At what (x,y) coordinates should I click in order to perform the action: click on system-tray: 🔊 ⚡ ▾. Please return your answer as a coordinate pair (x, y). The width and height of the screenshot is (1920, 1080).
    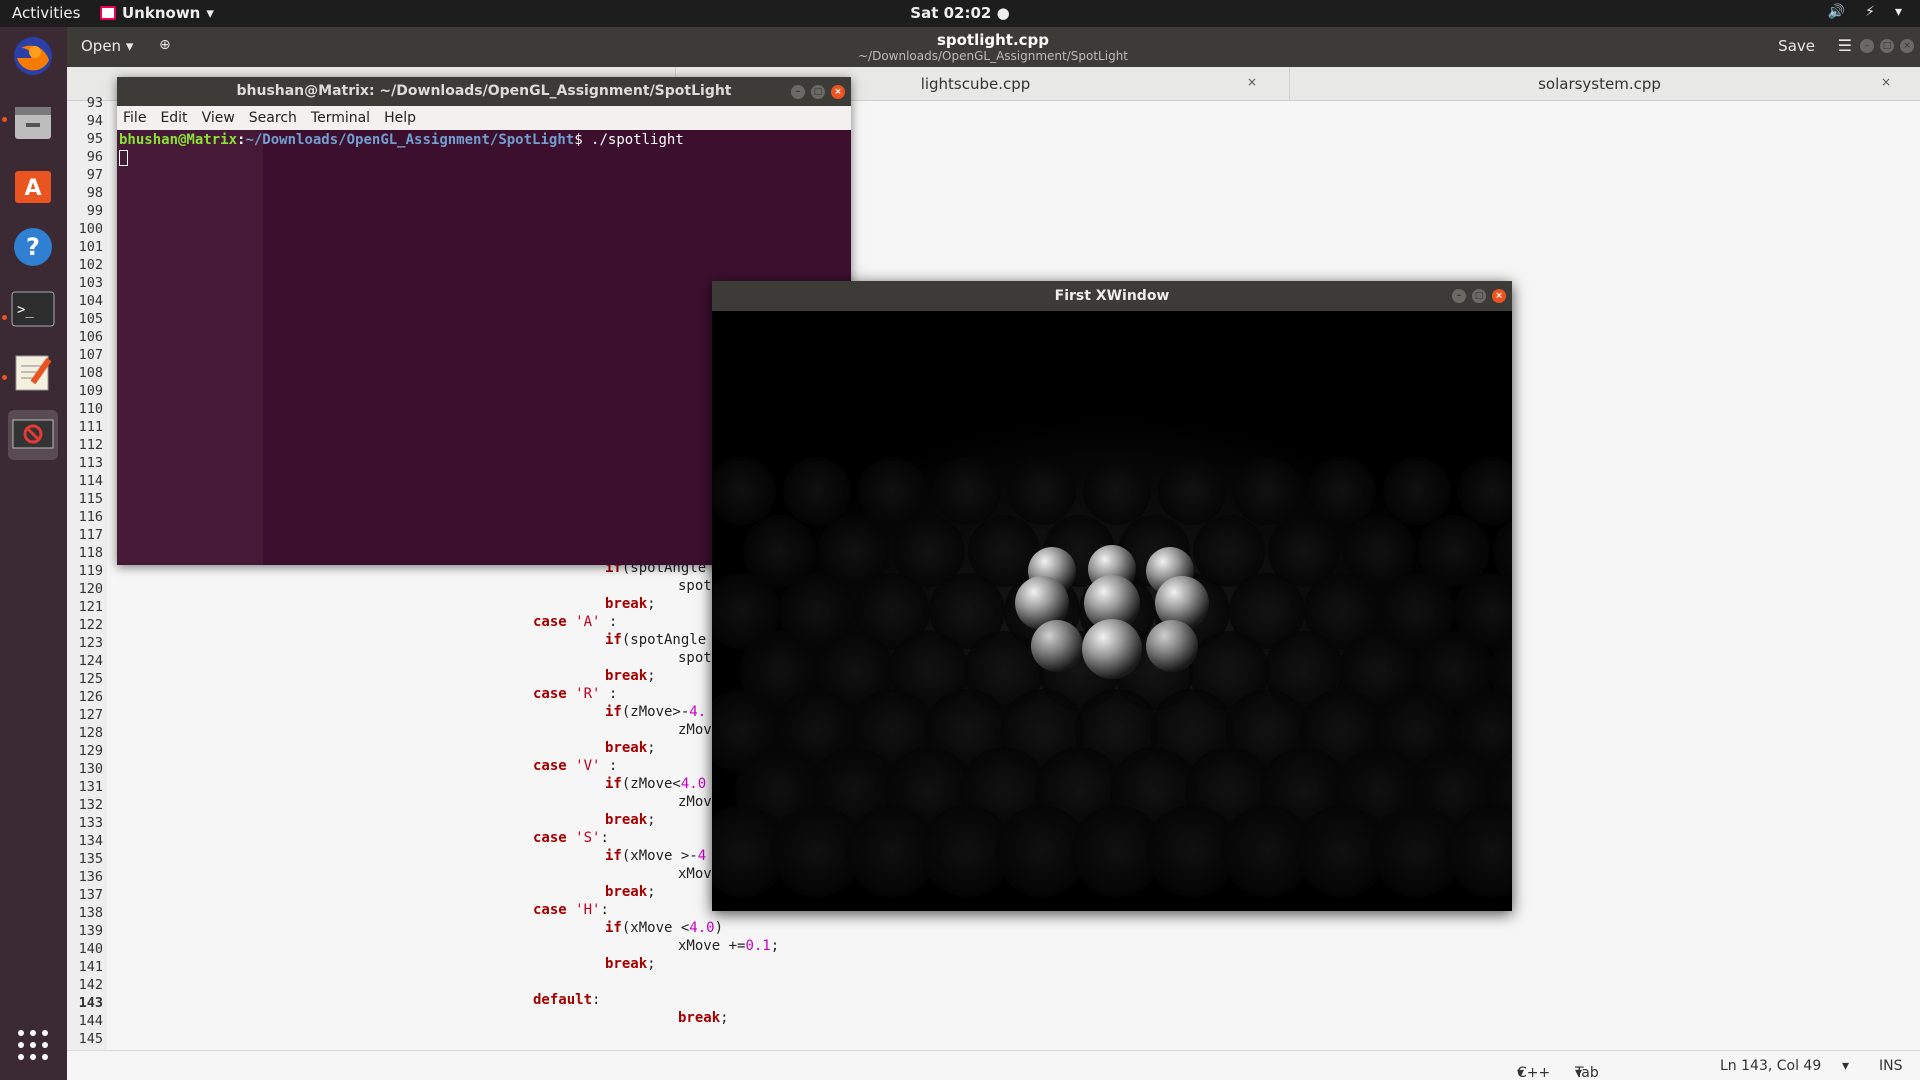
    Looking at the image, I should click on (1865, 12).